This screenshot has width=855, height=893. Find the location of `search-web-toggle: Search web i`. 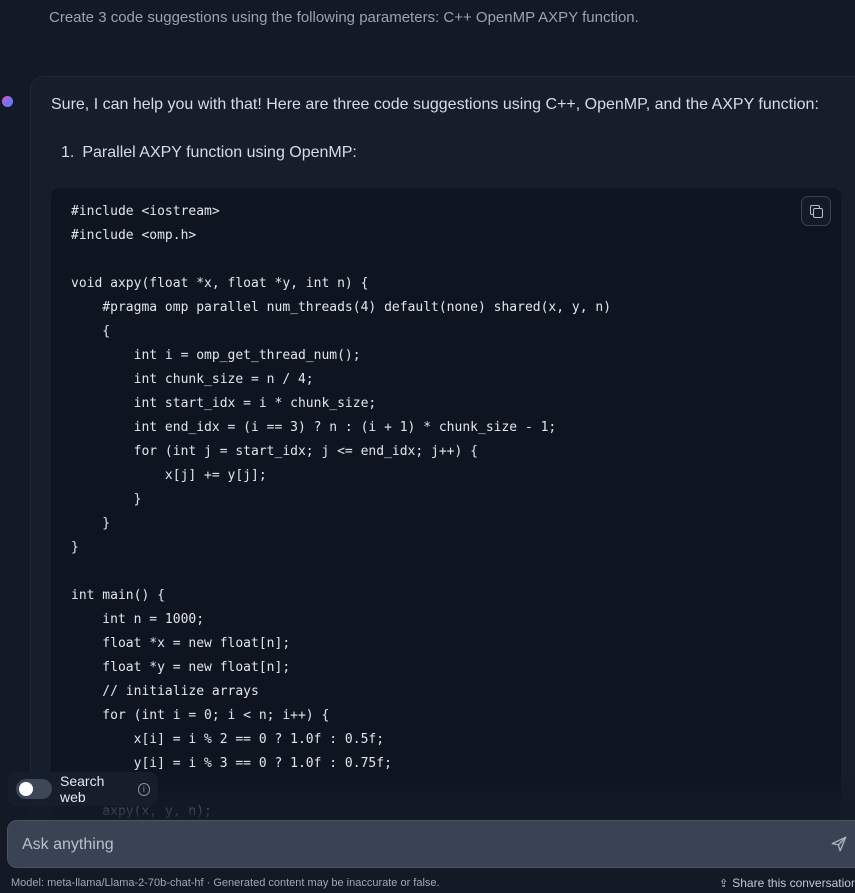

search-web-toggle: Search web i is located at coordinates (83, 789).